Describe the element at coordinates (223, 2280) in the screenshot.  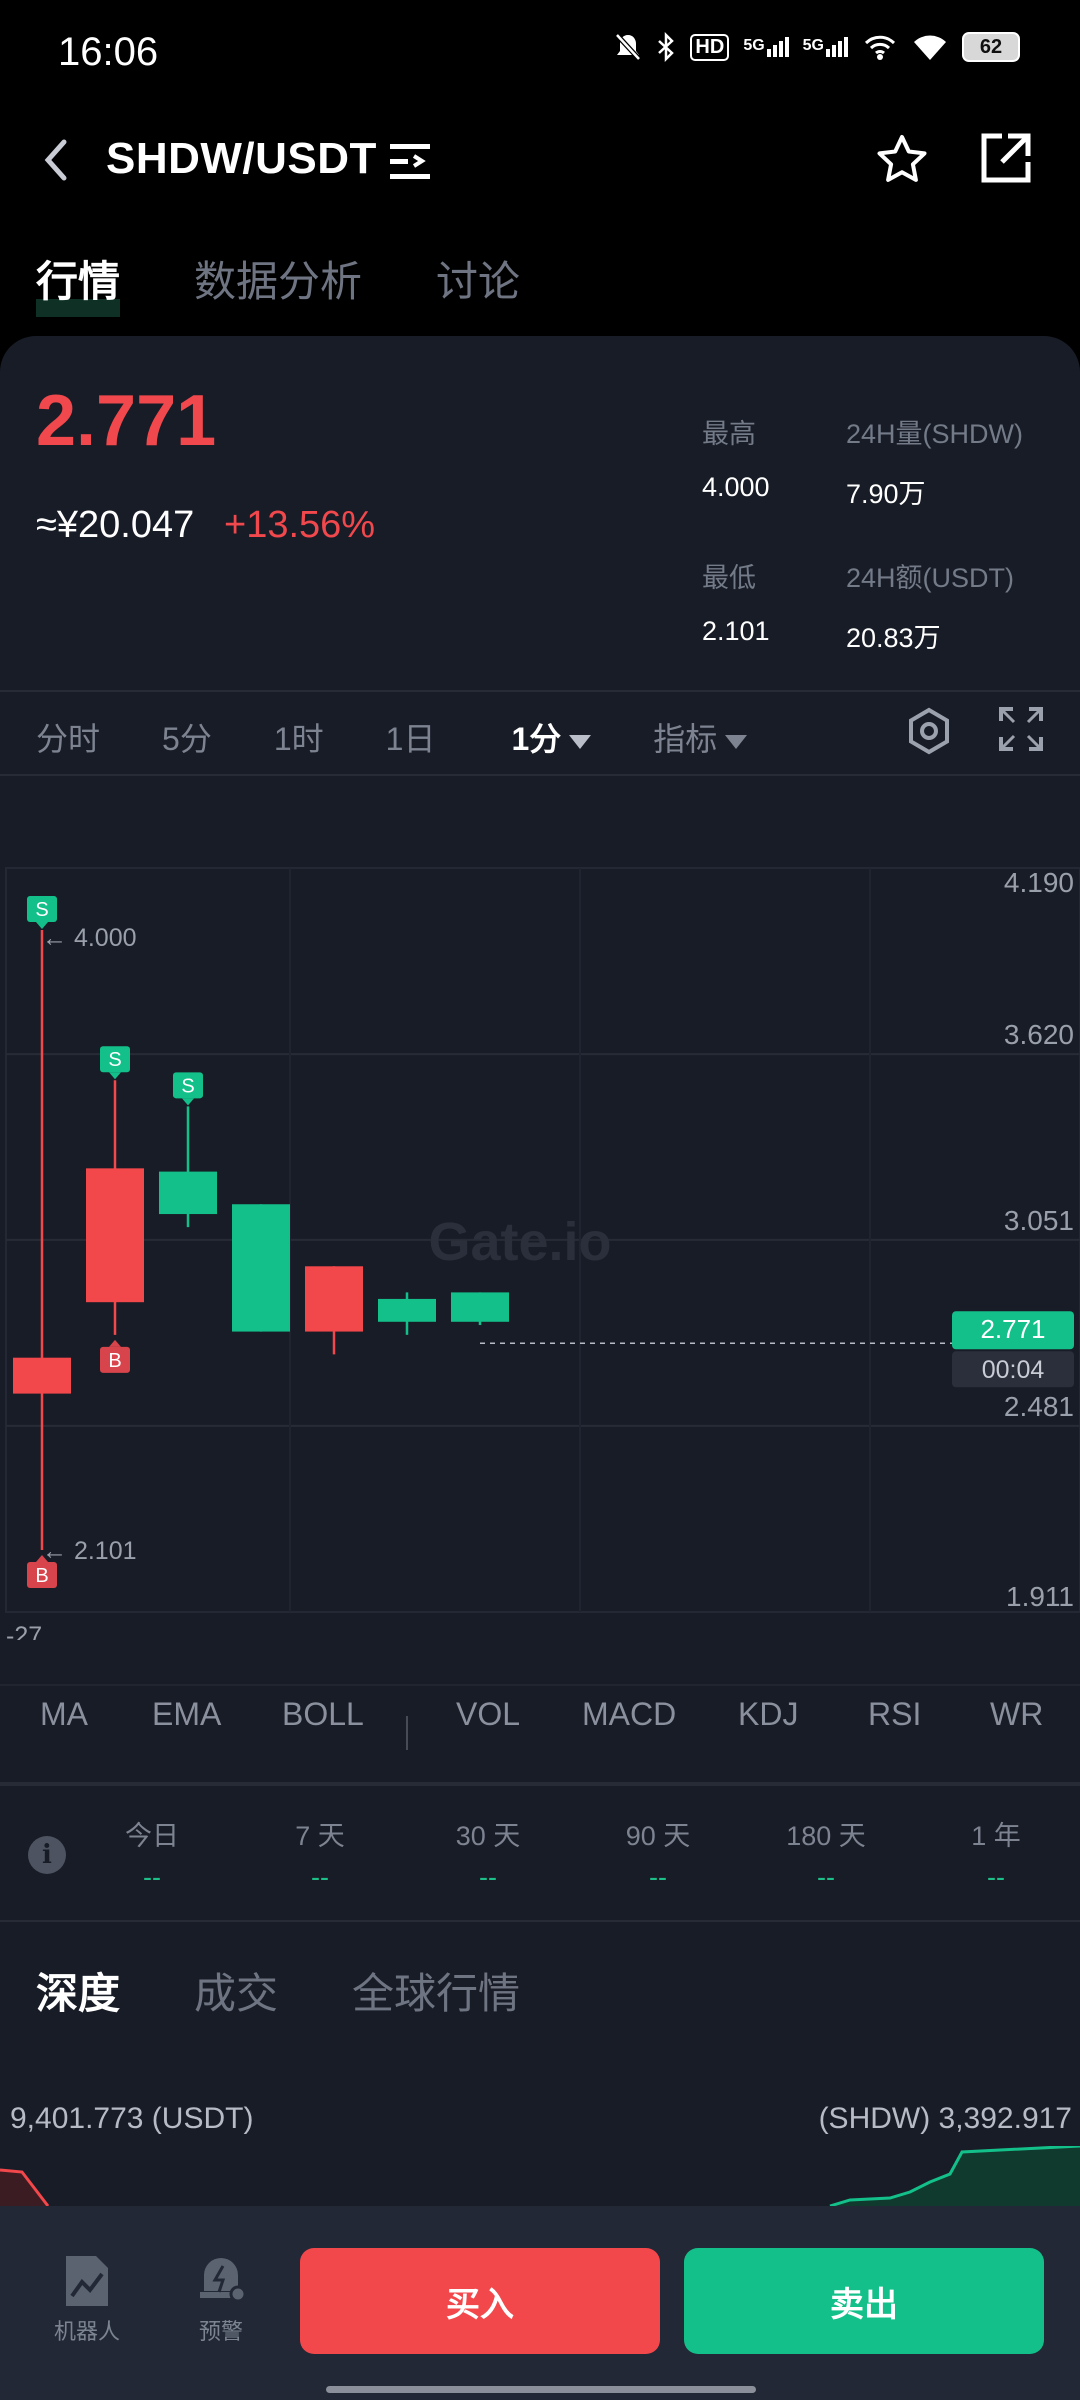
I see `alarm-icon` at that location.